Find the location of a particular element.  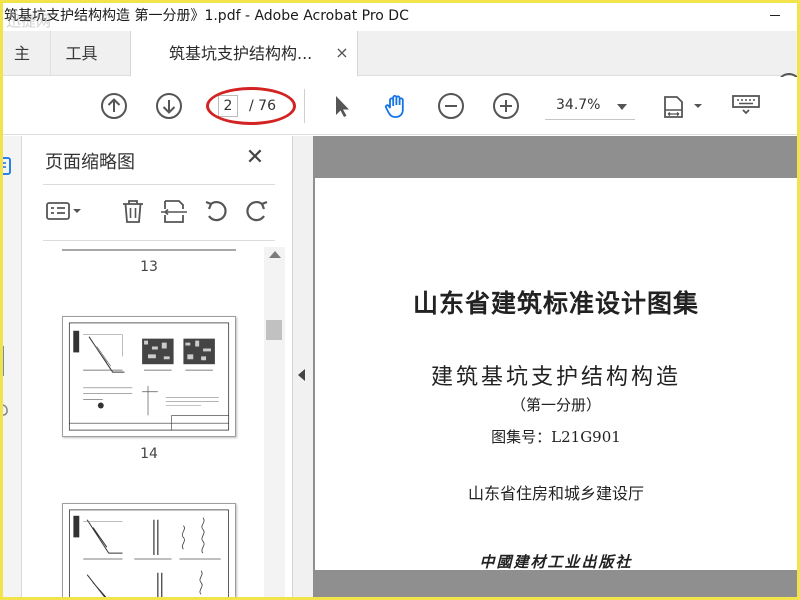

tab-tools: 工具 is located at coordinates (81, 53).